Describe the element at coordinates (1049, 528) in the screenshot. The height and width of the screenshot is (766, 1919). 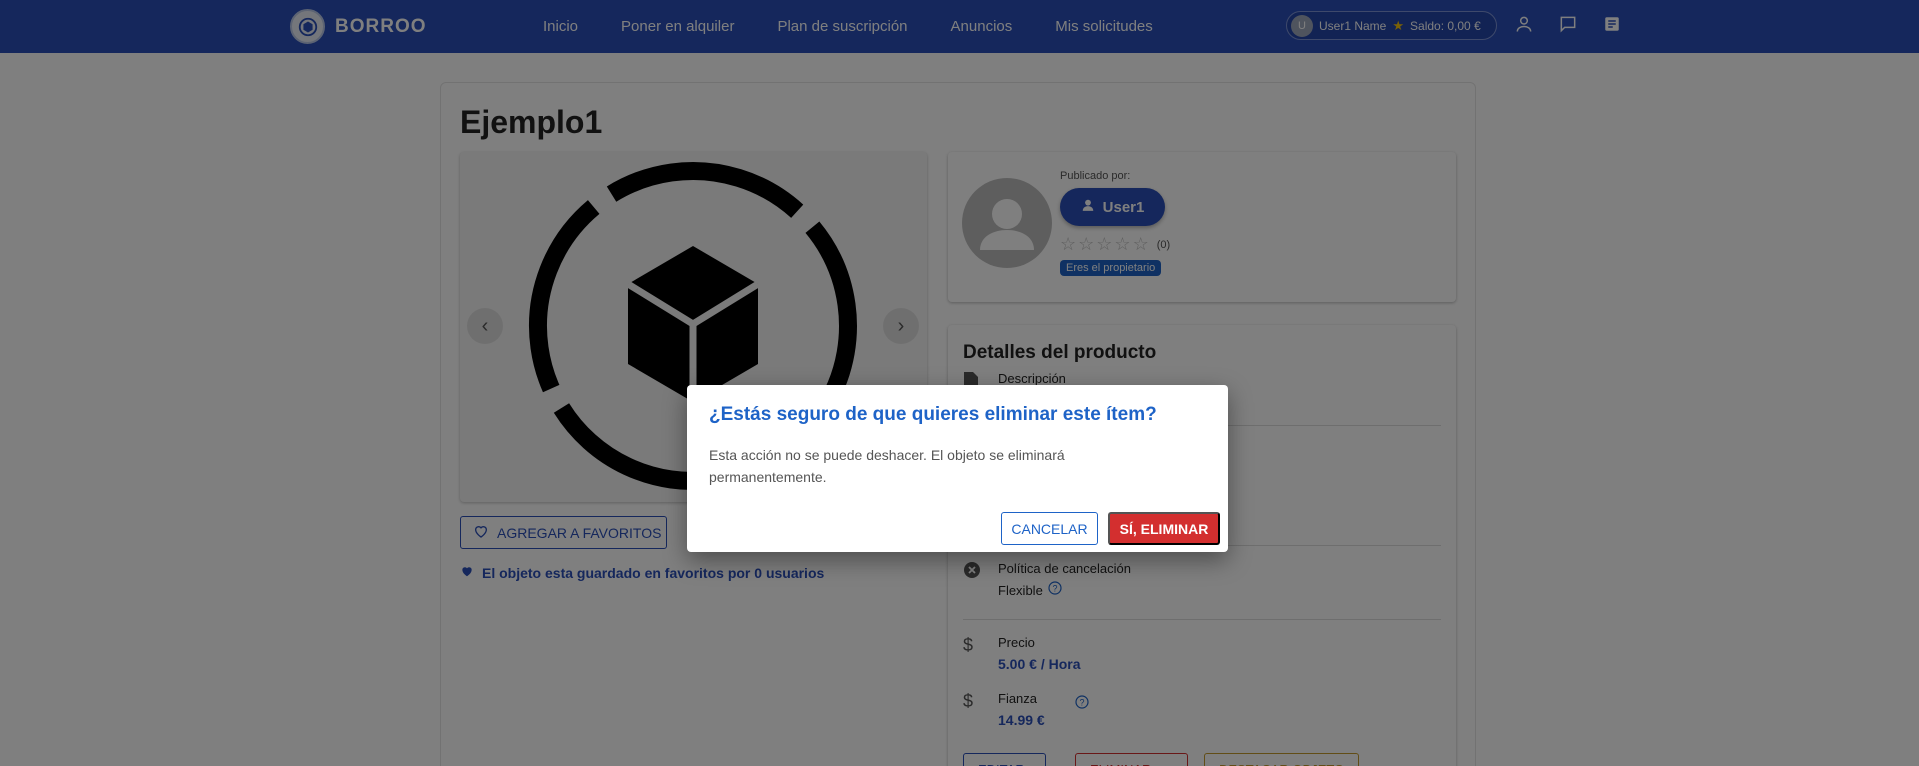
I see `cancel-button: CANCELAR` at that location.